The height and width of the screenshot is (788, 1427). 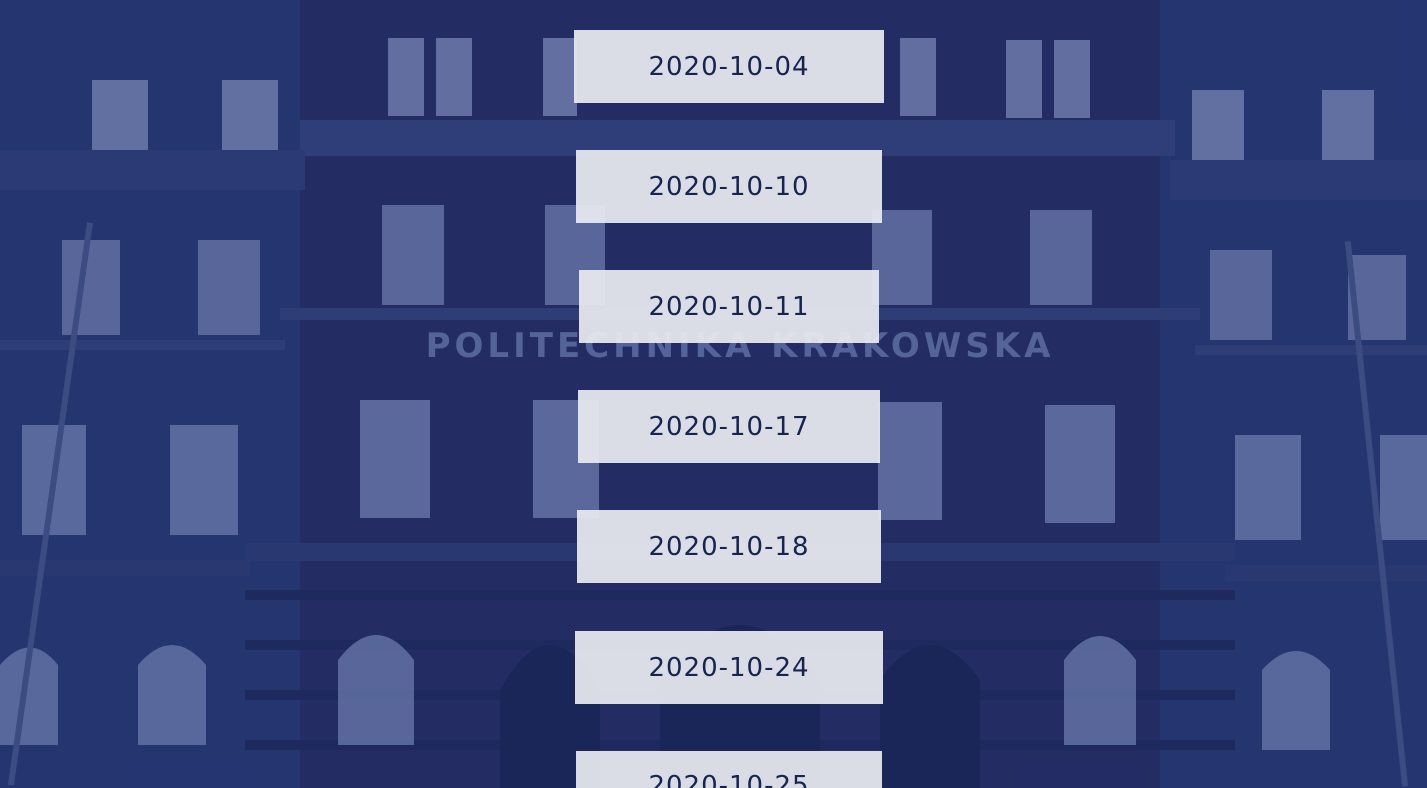 I want to click on date-label: 2020-10-17, so click(x=729, y=426).